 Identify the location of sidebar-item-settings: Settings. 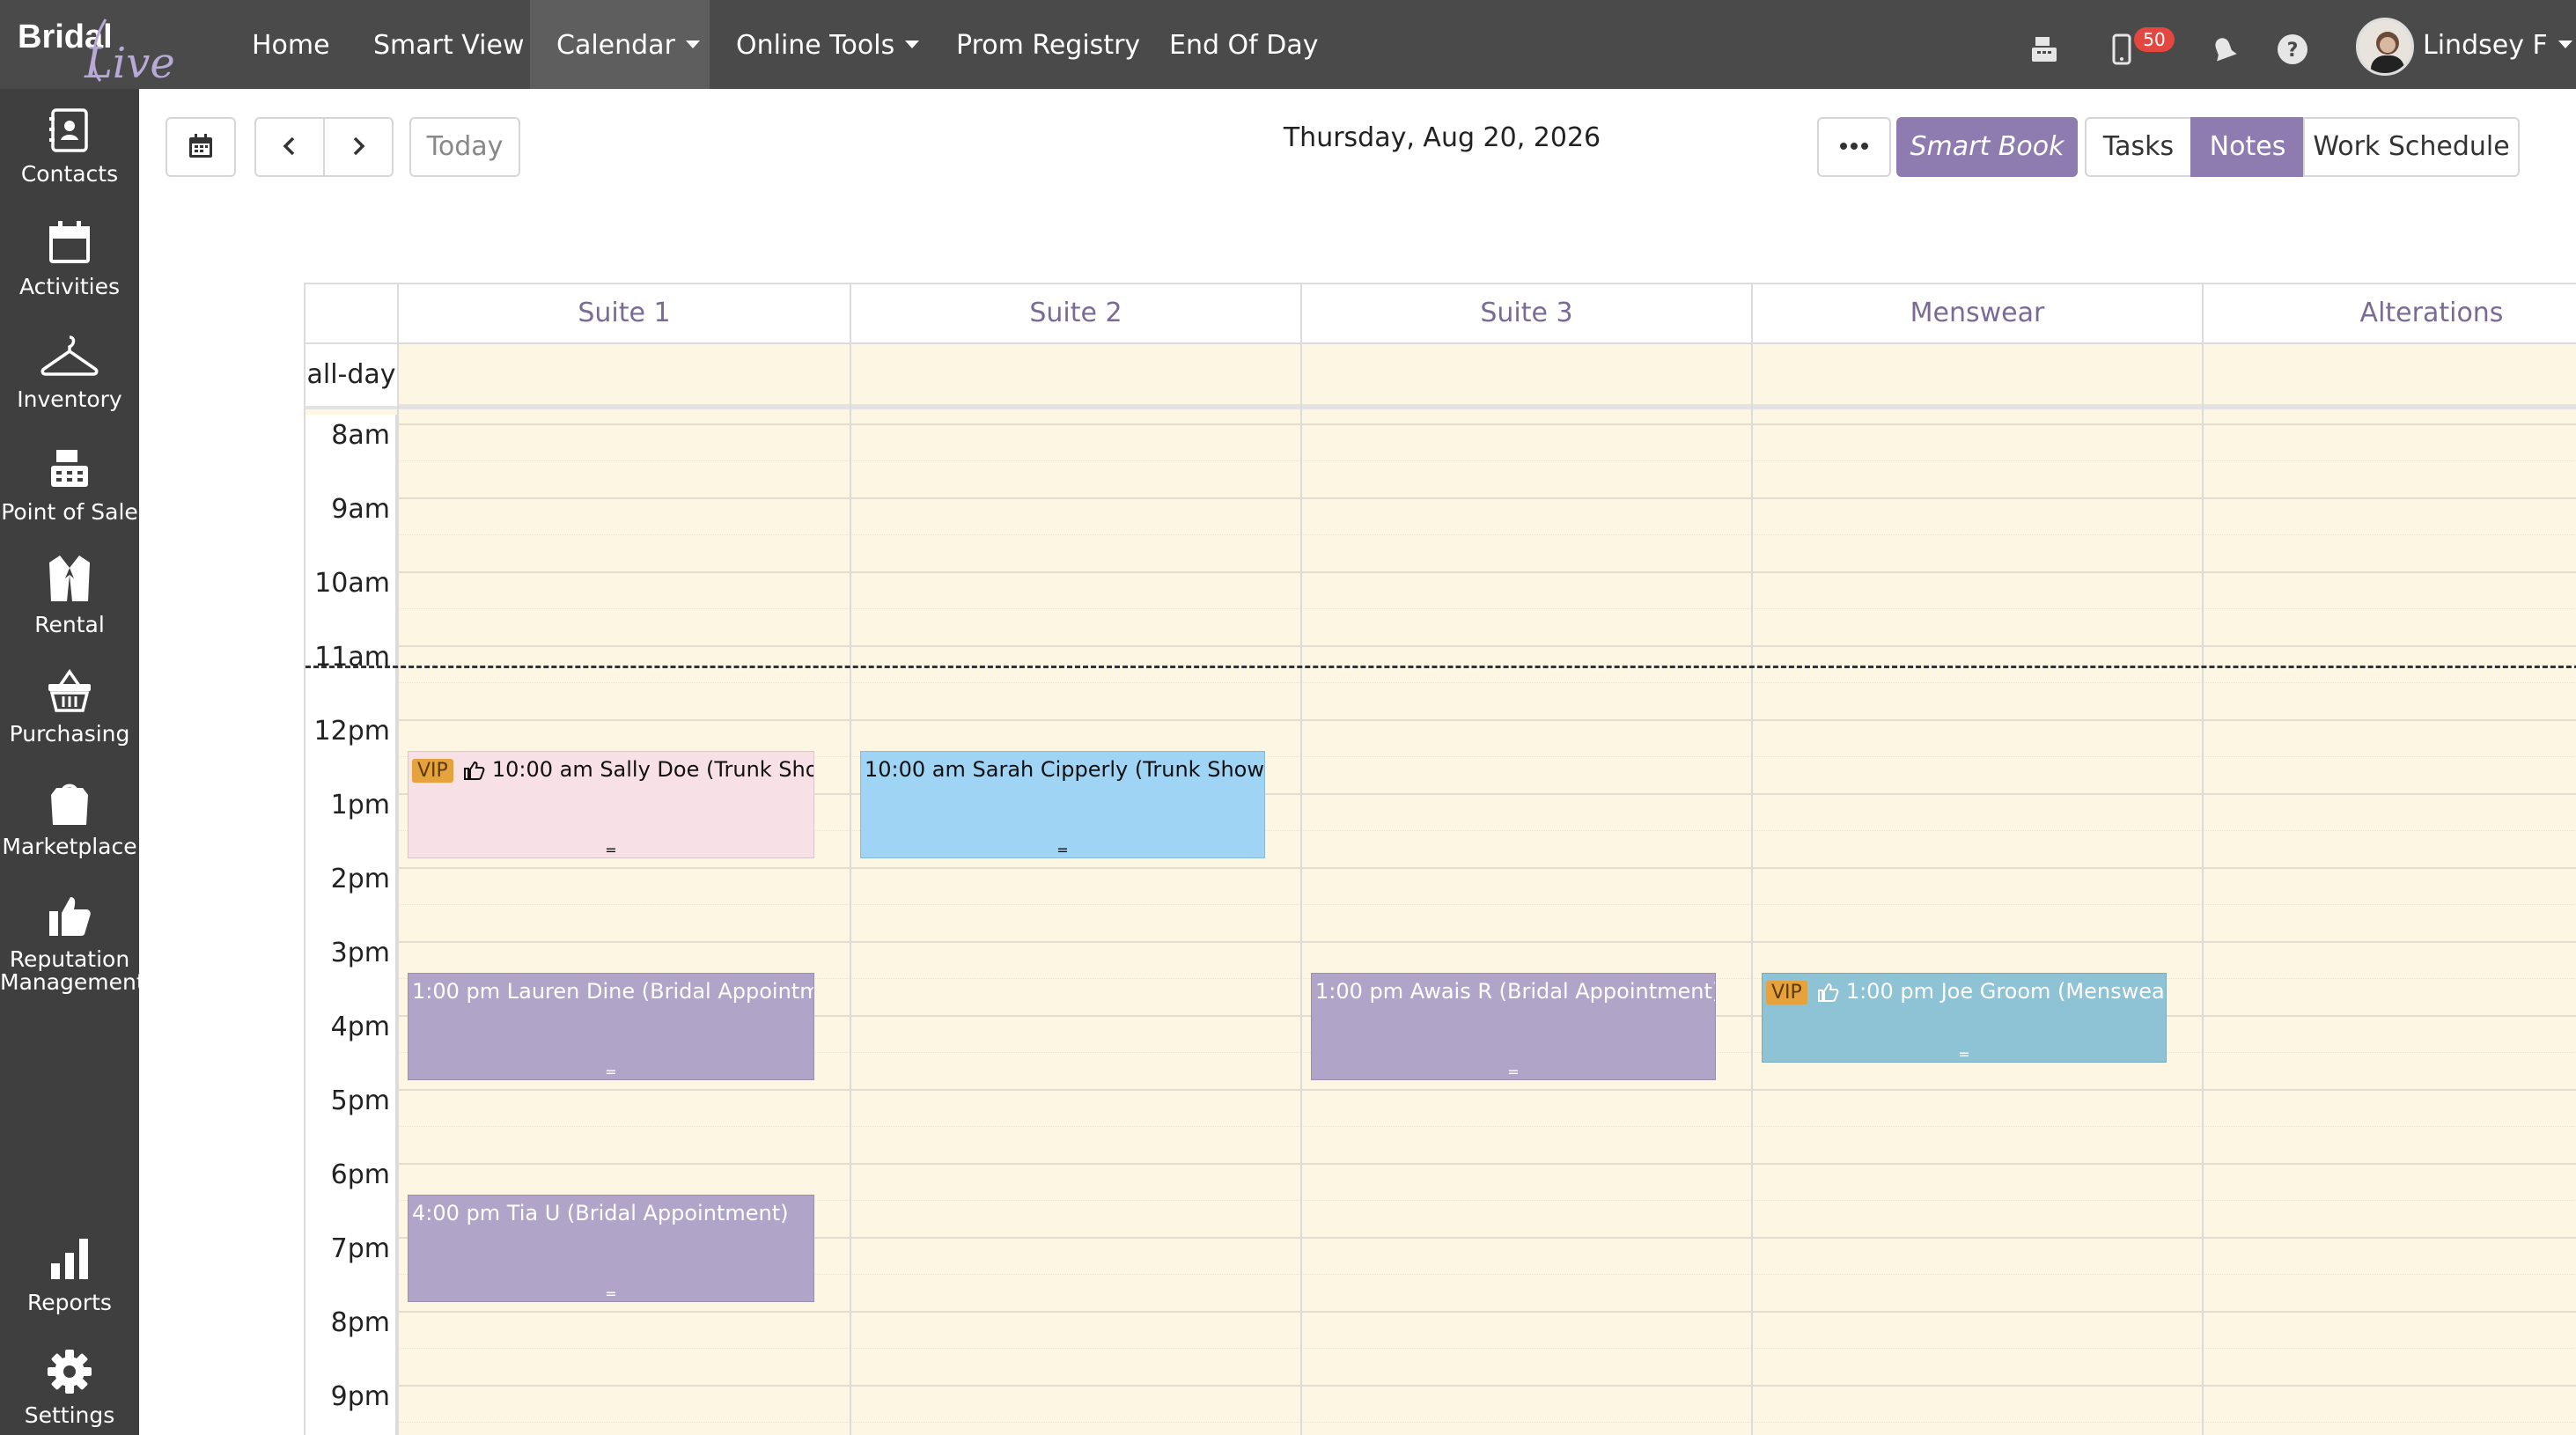
(70, 1387).